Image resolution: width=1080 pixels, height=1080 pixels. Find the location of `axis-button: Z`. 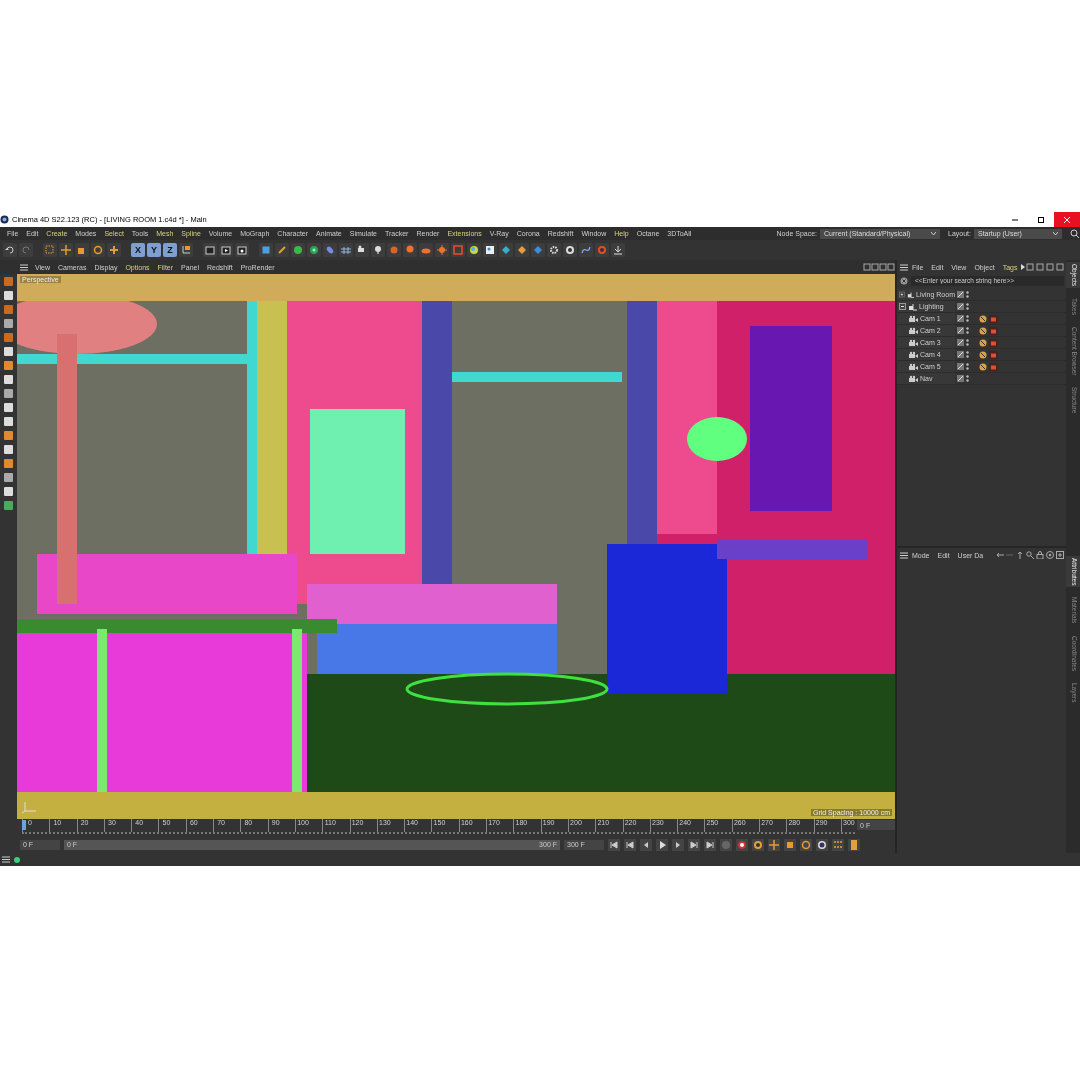

axis-button: Z is located at coordinates (170, 250).